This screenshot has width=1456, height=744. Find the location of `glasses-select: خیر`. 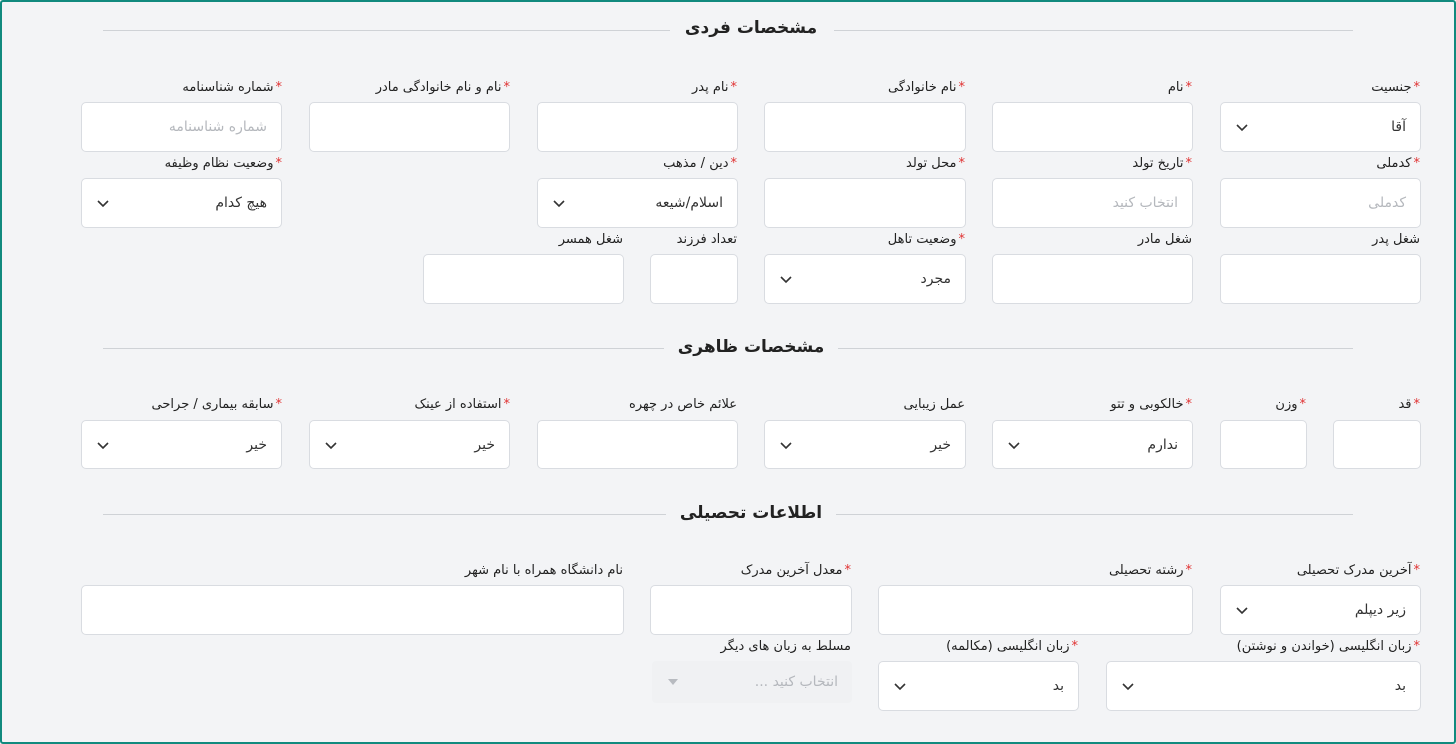

glasses-select: خیر is located at coordinates (409, 444).